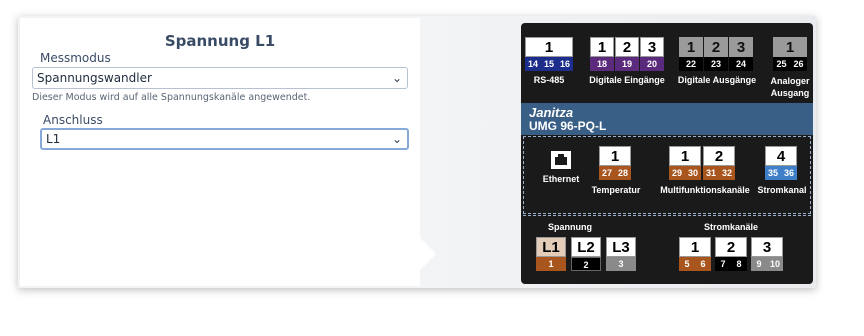  Describe the element at coordinates (602, 47) in the screenshot. I see `din-1: 1` at that location.